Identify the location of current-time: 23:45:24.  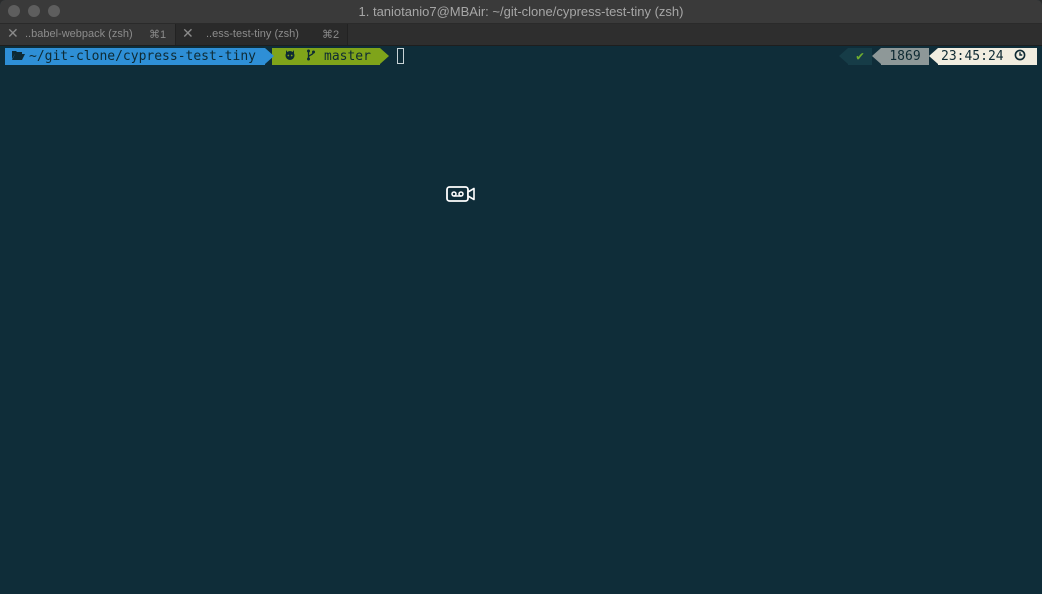
(972, 56).